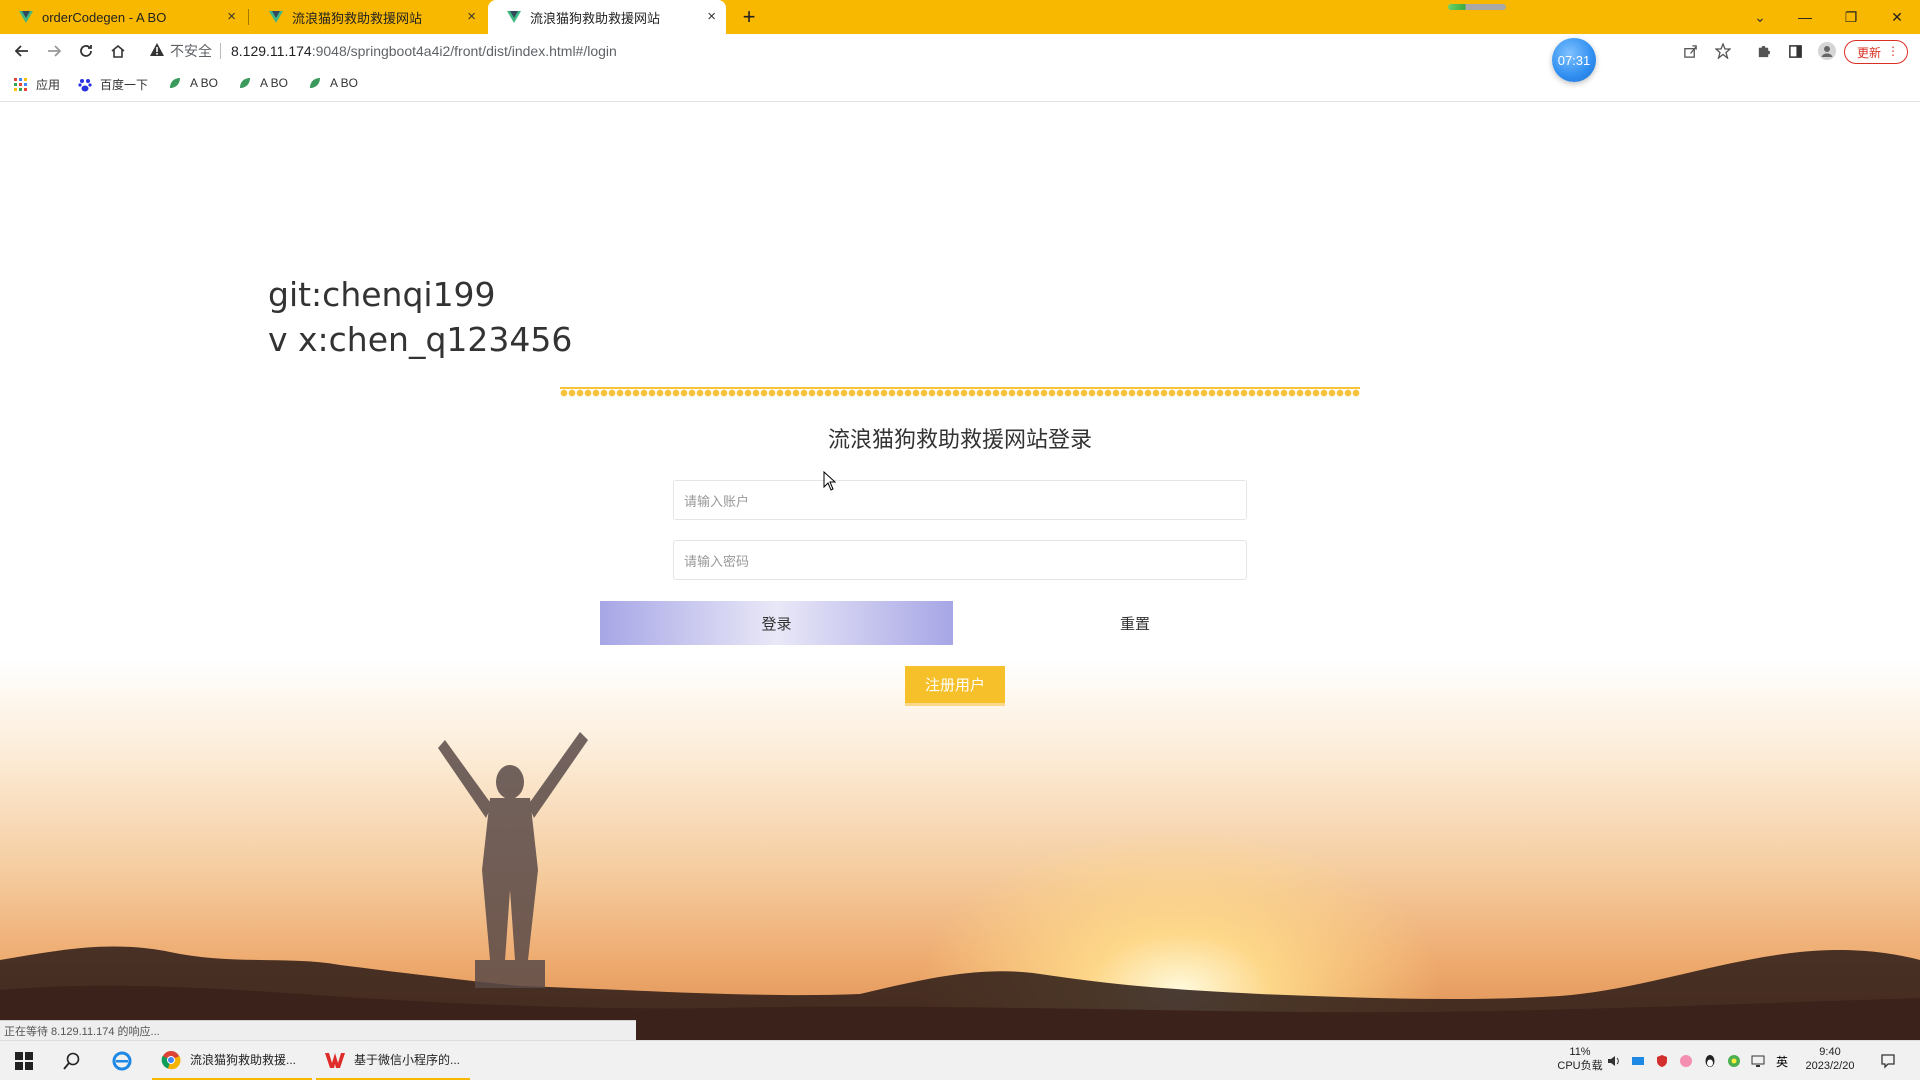  What do you see at coordinates (830, 481) in the screenshot?
I see `mouse-cursor-icon` at bounding box center [830, 481].